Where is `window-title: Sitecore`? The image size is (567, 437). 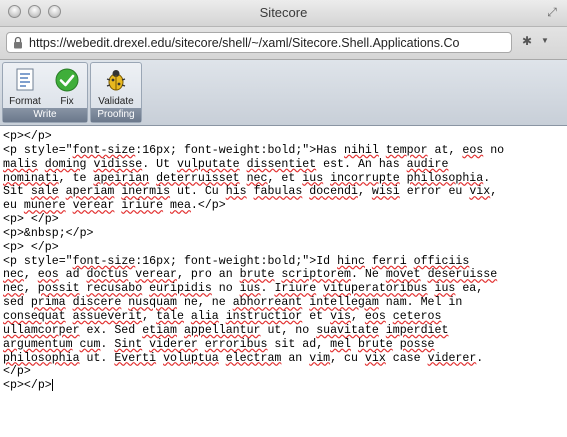 window-title: Sitecore is located at coordinates (283, 12).